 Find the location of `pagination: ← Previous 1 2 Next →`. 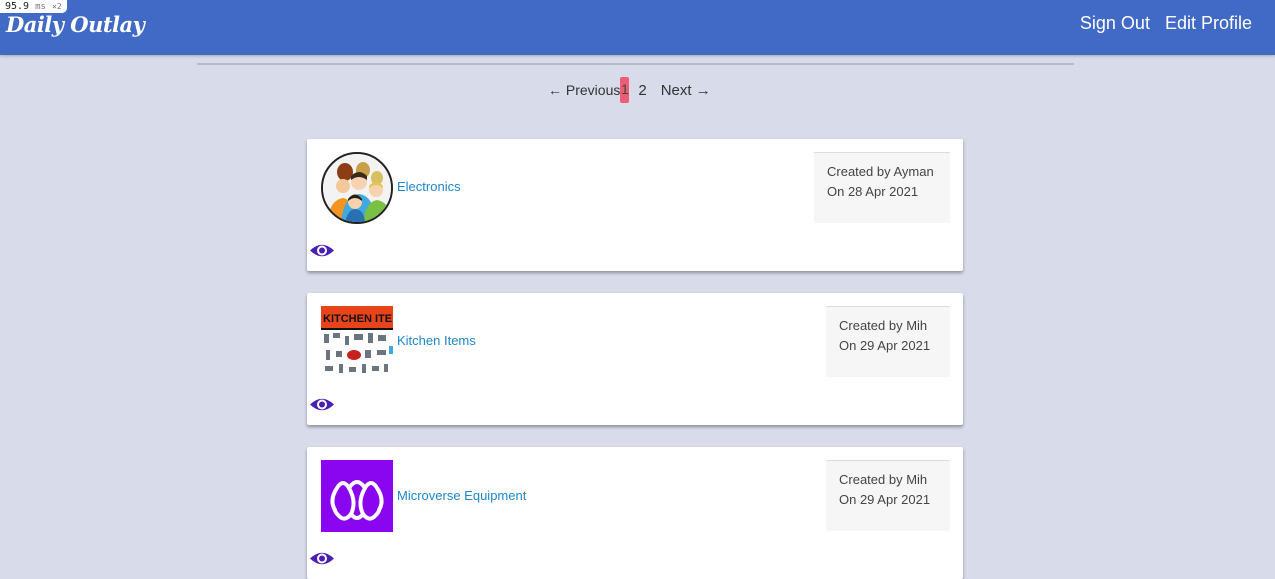

pagination: ← Previous 1 2 Next → is located at coordinates (629, 90).